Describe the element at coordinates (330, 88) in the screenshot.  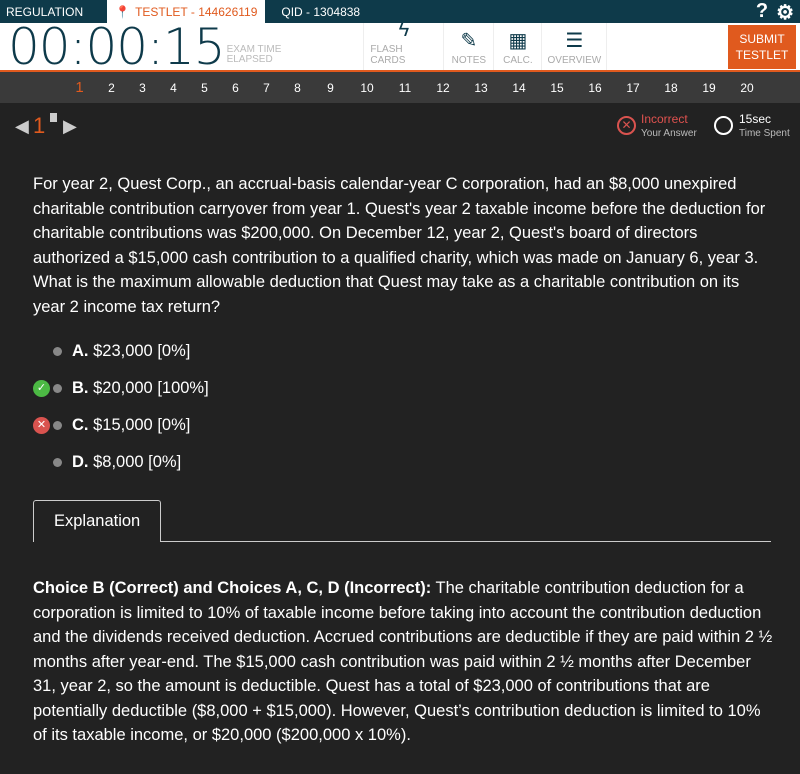
I see `question-number-9: 9` at that location.